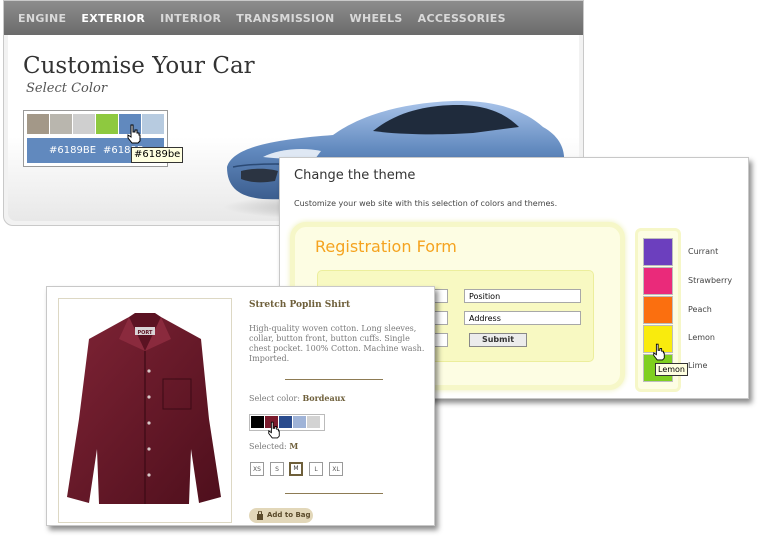  What do you see at coordinates (703, 251) in the screenshot?
I see `theme-label-currant: Currant` at bounding box center [703, 251].